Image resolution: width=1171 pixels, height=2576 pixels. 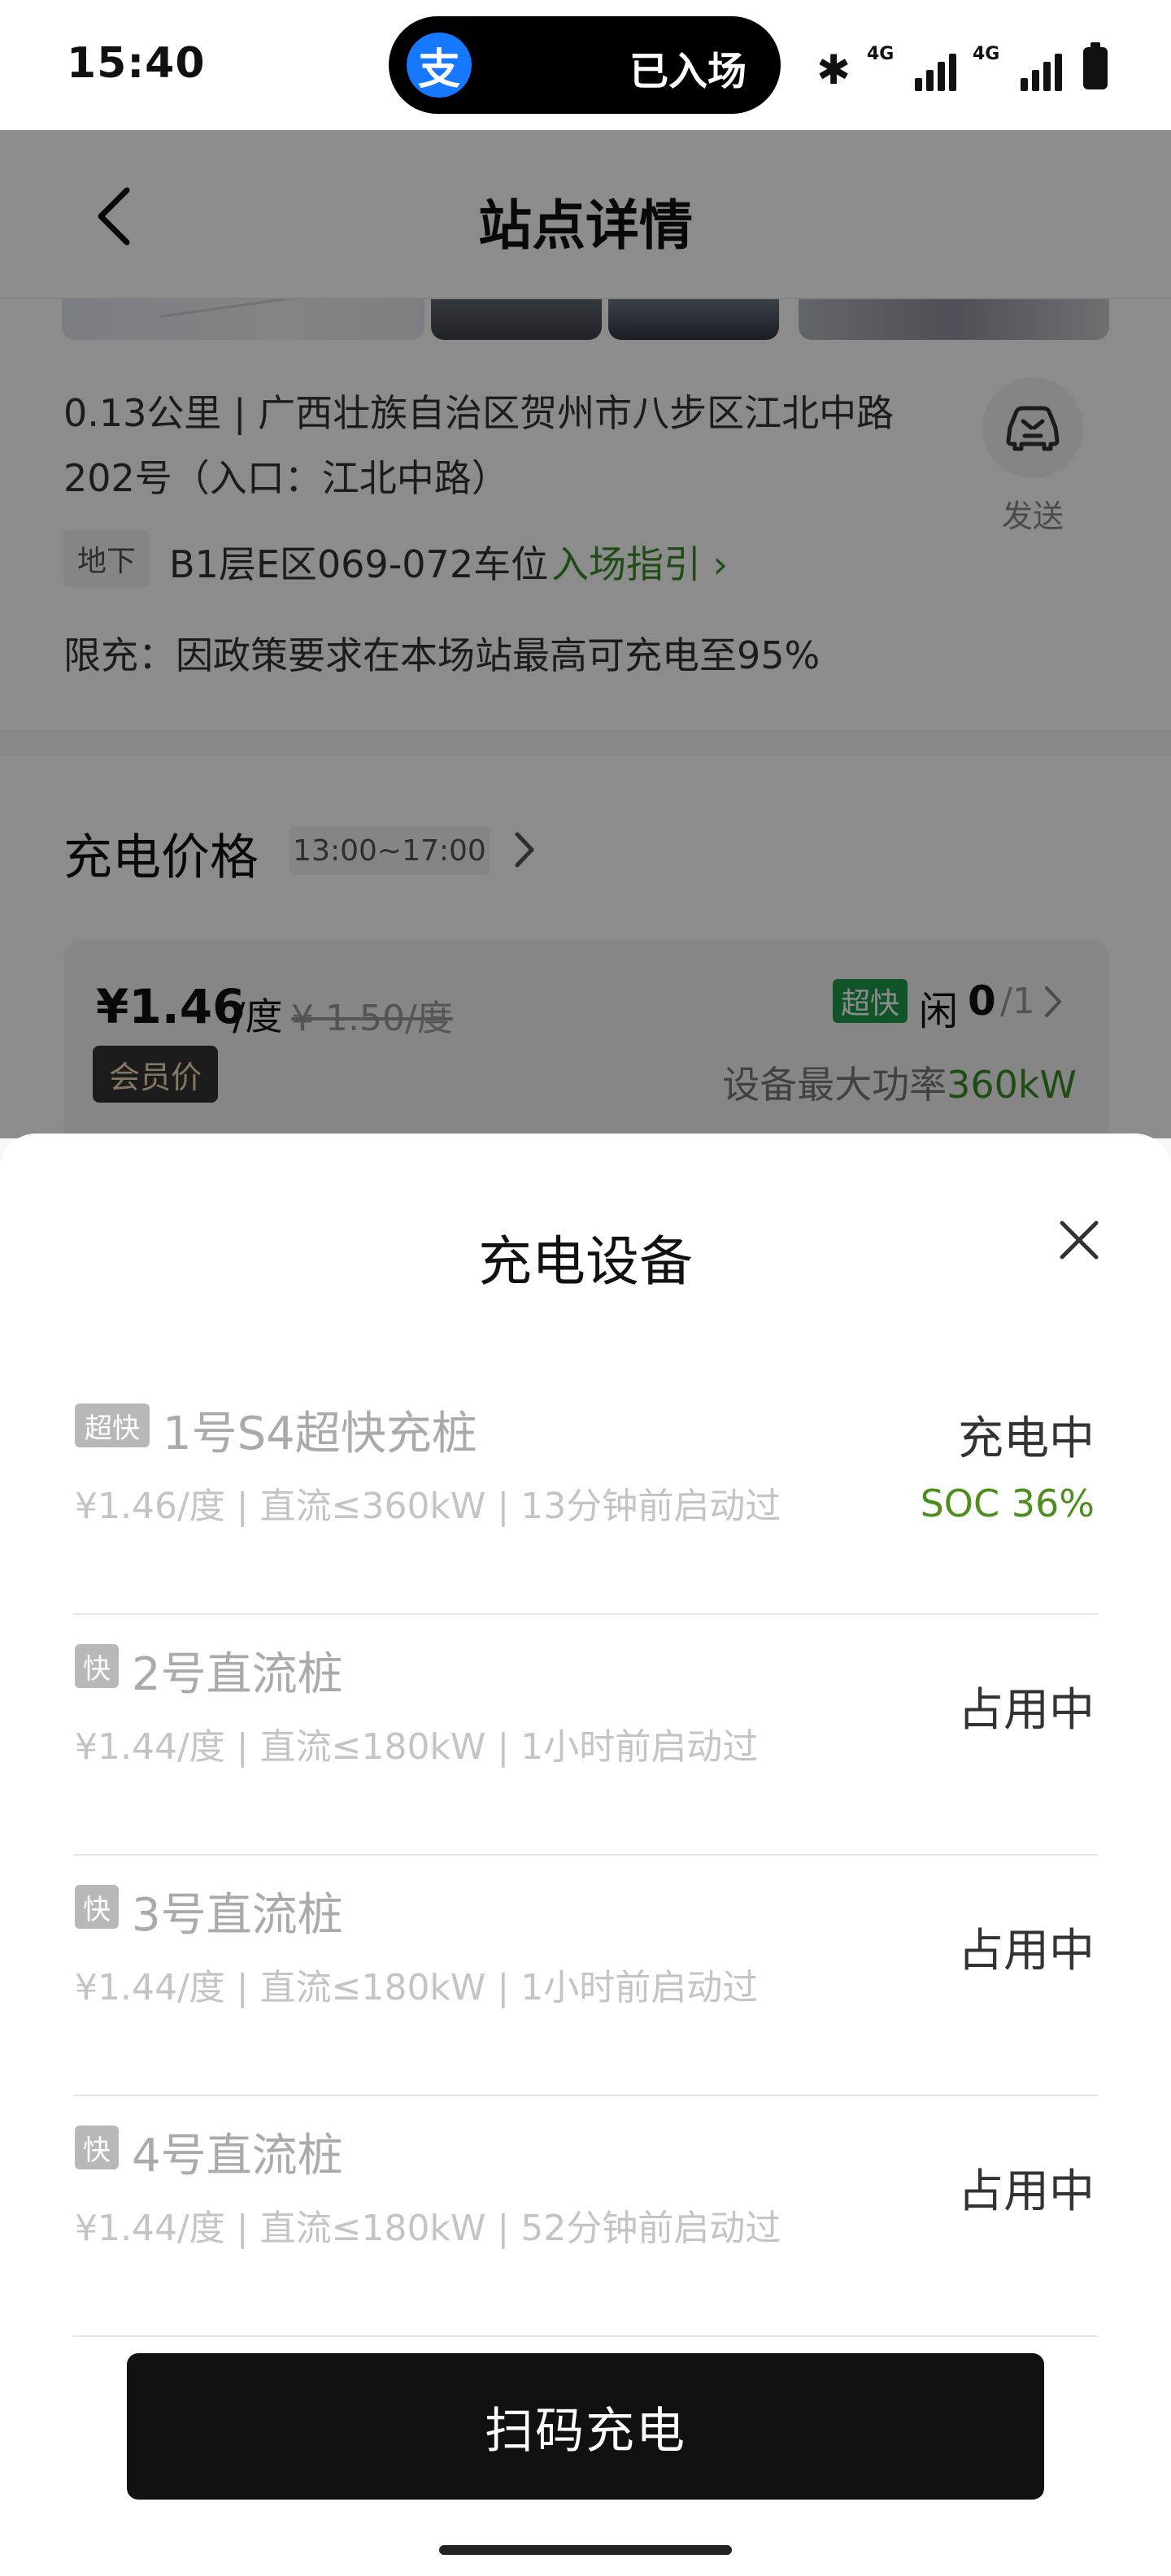 I want to click on pile-item-2: 快 2号直流桩 ¥1.44/度 | 直流≤180kW | 1小时前启动过 占用中, so click(x=585, y=1736).